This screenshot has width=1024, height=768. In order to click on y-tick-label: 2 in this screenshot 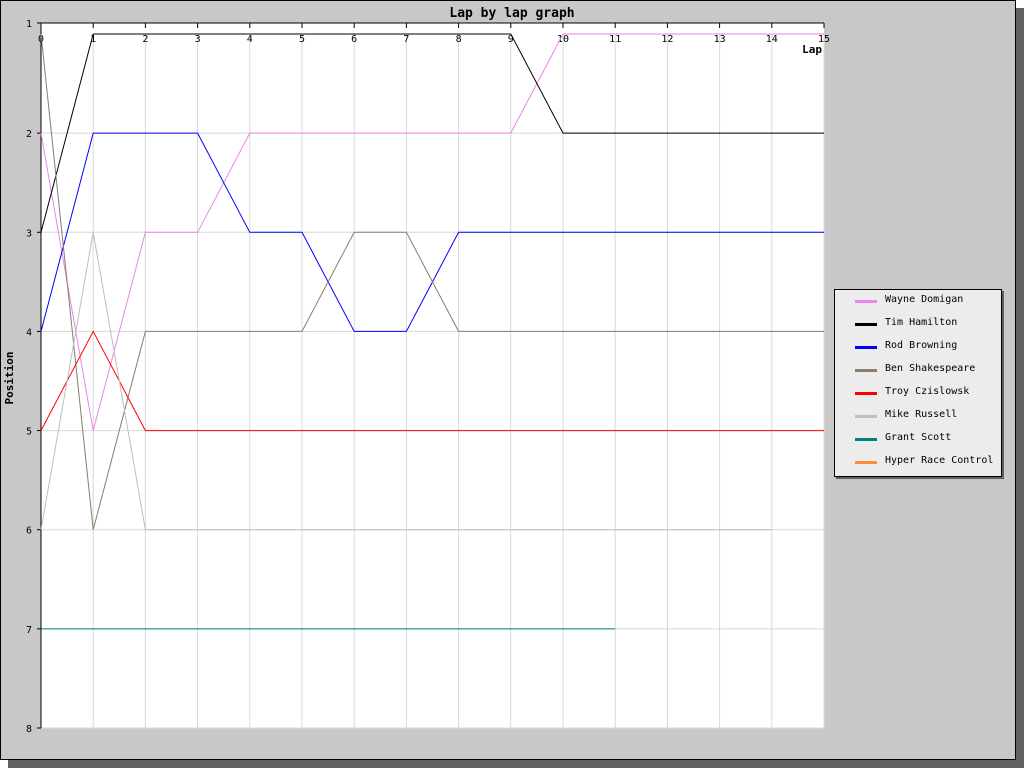, I will do `click(29, 134)`.